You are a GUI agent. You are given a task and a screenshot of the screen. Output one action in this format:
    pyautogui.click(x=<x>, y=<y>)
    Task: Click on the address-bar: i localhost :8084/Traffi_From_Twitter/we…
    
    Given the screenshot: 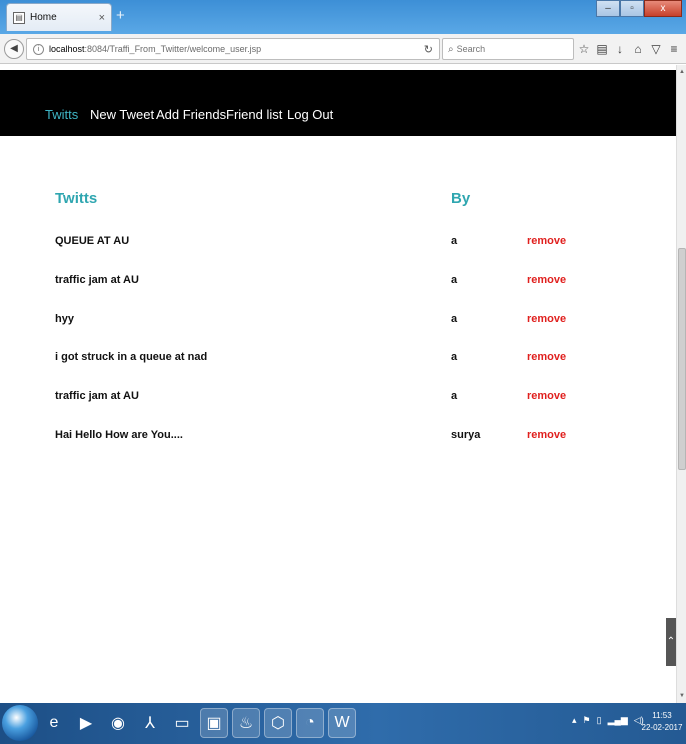 What is the action you would take?
    pyautogui.click(x=233, y=49)
    